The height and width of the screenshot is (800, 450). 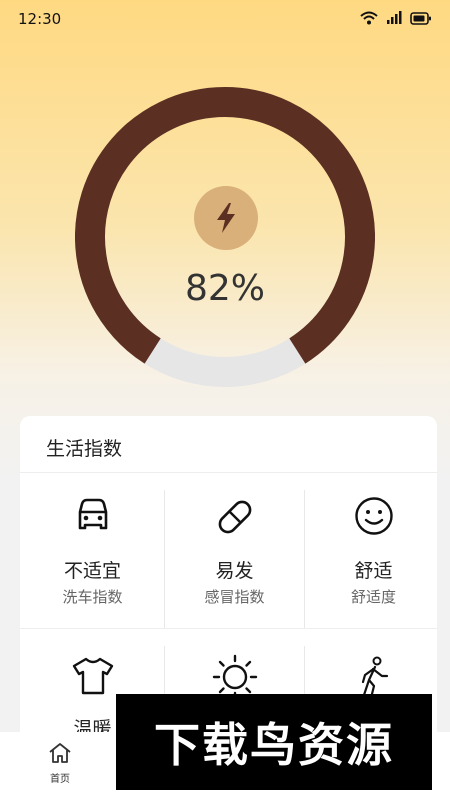 I want to click on tab-home: 首页, so click(x=60, y=763).